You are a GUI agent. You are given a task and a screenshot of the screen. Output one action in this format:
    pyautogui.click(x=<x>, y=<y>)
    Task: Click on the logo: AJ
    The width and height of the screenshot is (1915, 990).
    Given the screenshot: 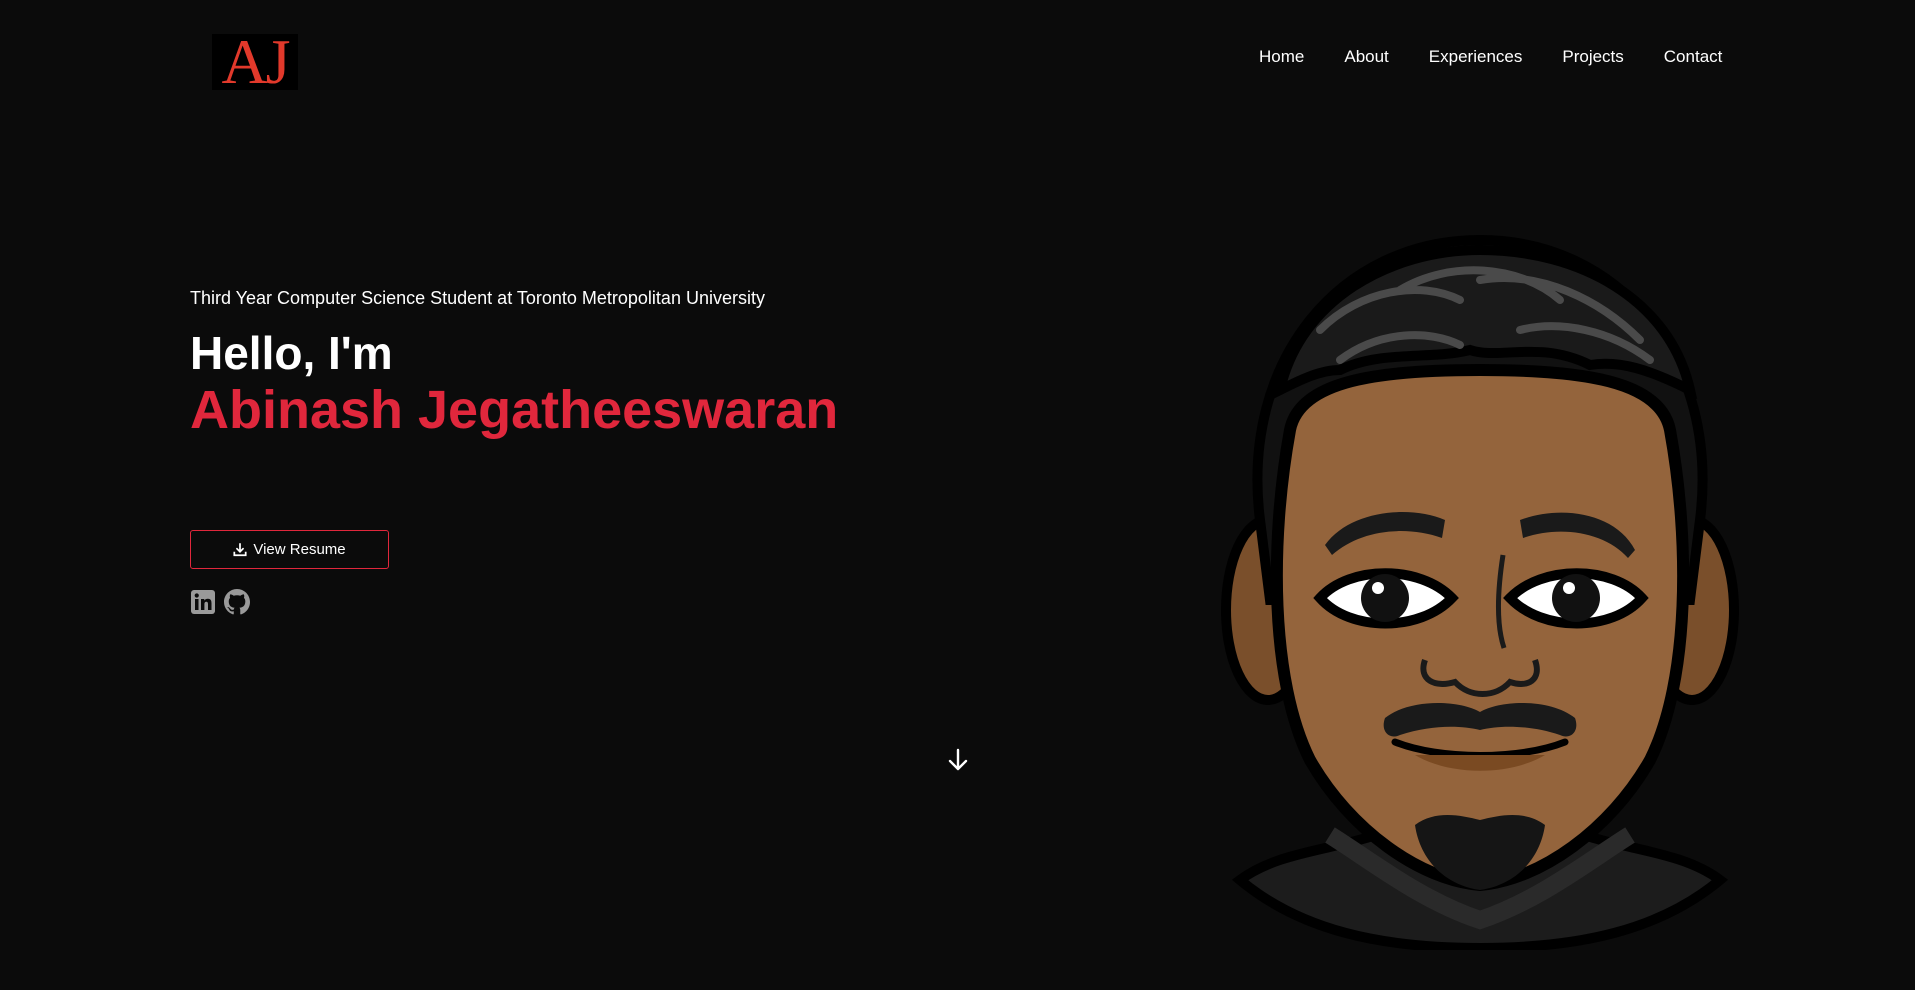 What is the action you would take?
    pyautogui.click(x=255, y=61)
    